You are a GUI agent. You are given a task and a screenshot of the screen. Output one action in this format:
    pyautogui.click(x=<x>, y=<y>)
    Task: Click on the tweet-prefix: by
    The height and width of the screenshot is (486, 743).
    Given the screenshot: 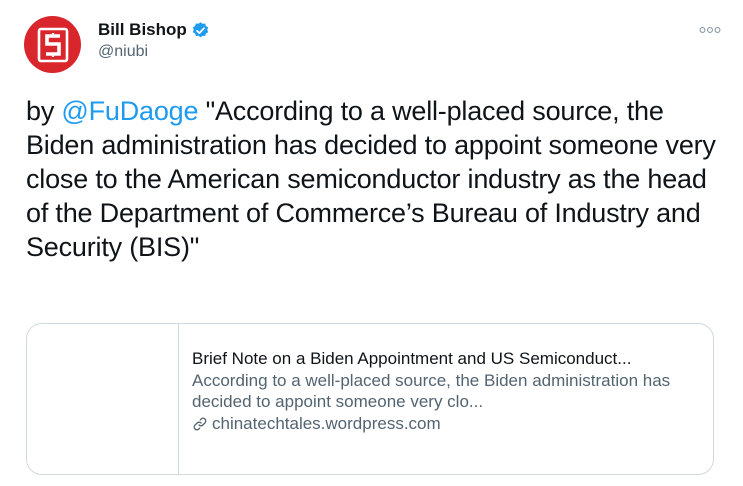 What is the action you would take?
    pyautogui.click(x=44, y=111)
    